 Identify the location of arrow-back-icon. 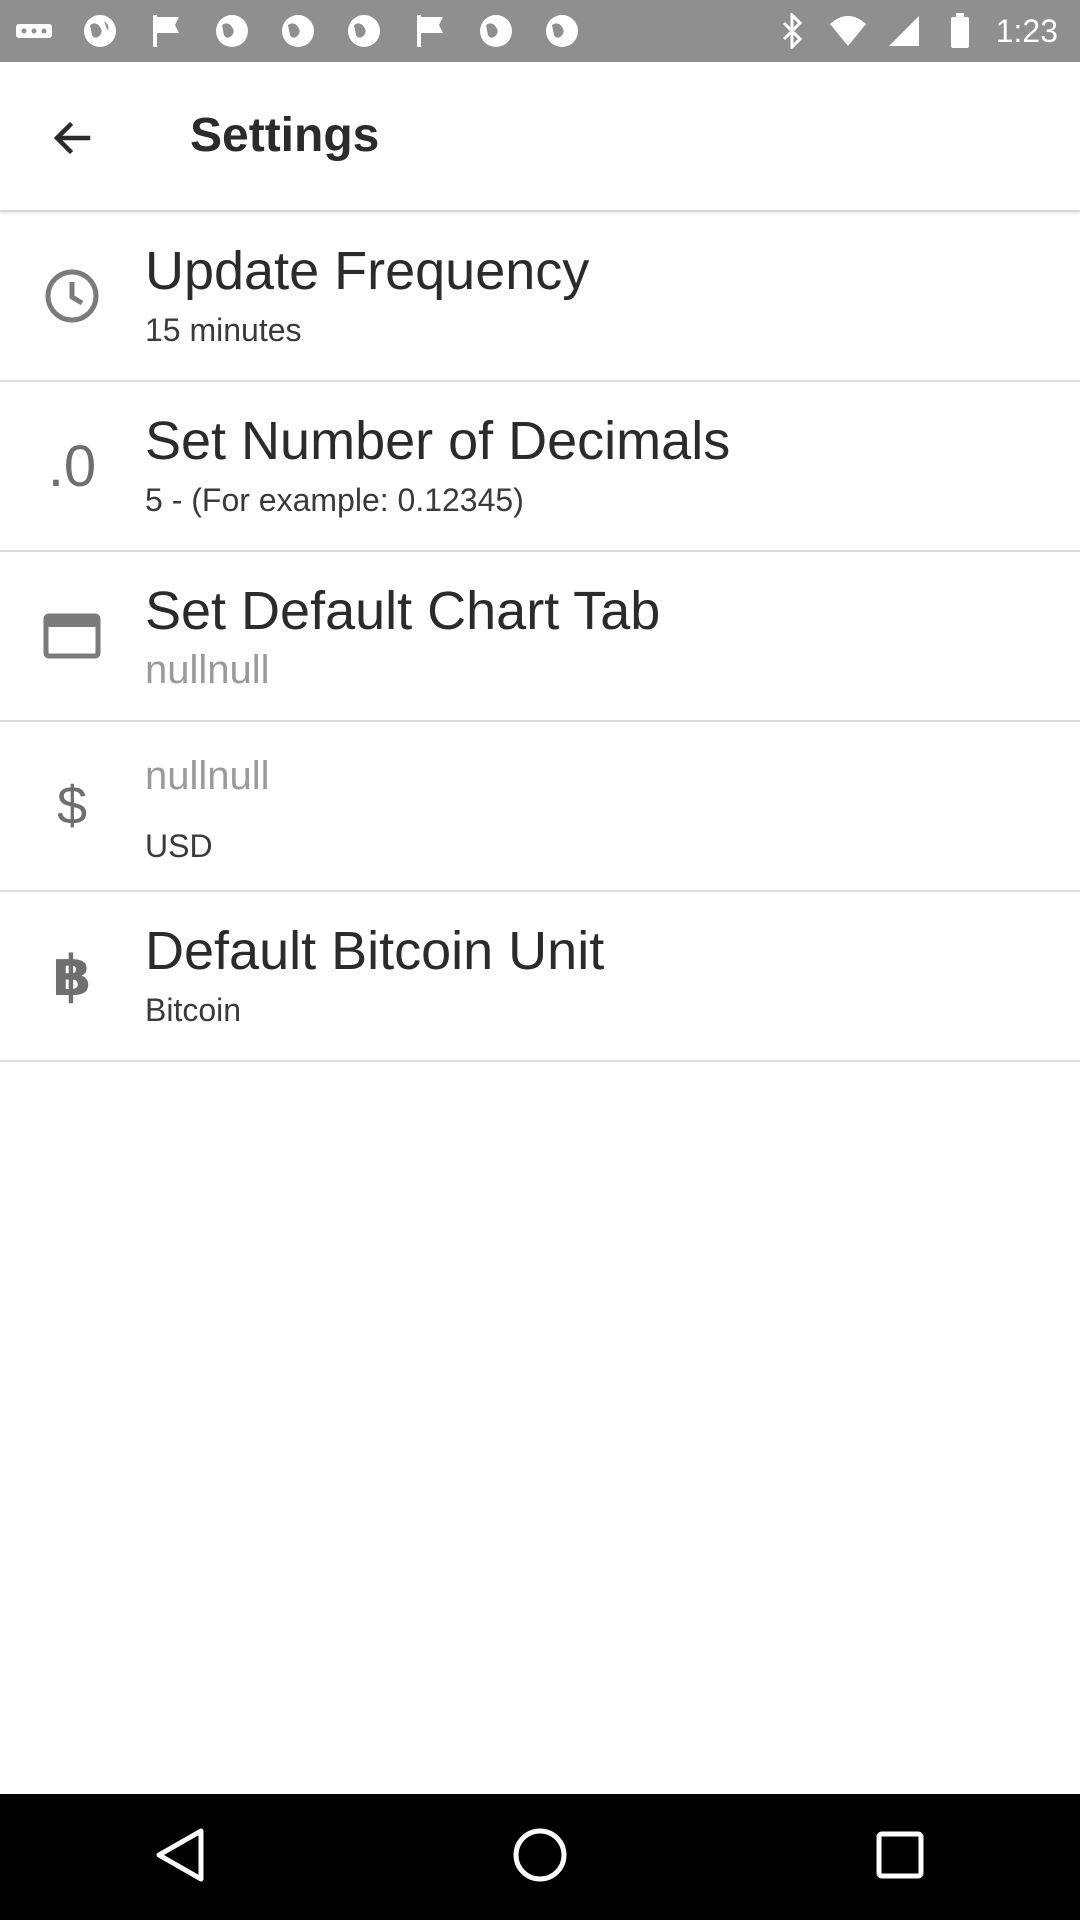
(72, 140).